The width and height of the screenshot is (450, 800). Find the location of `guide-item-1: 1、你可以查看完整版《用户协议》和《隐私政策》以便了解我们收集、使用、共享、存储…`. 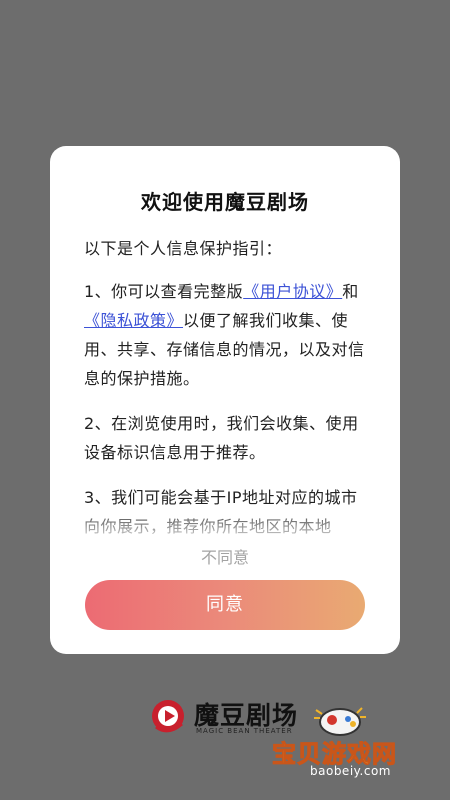

guide-item-1: 1、你可以查看完整版《用户协议》和《隐私政策》以便了解我们收集、使用、共享、存储… is located at coordinates (228, 335).